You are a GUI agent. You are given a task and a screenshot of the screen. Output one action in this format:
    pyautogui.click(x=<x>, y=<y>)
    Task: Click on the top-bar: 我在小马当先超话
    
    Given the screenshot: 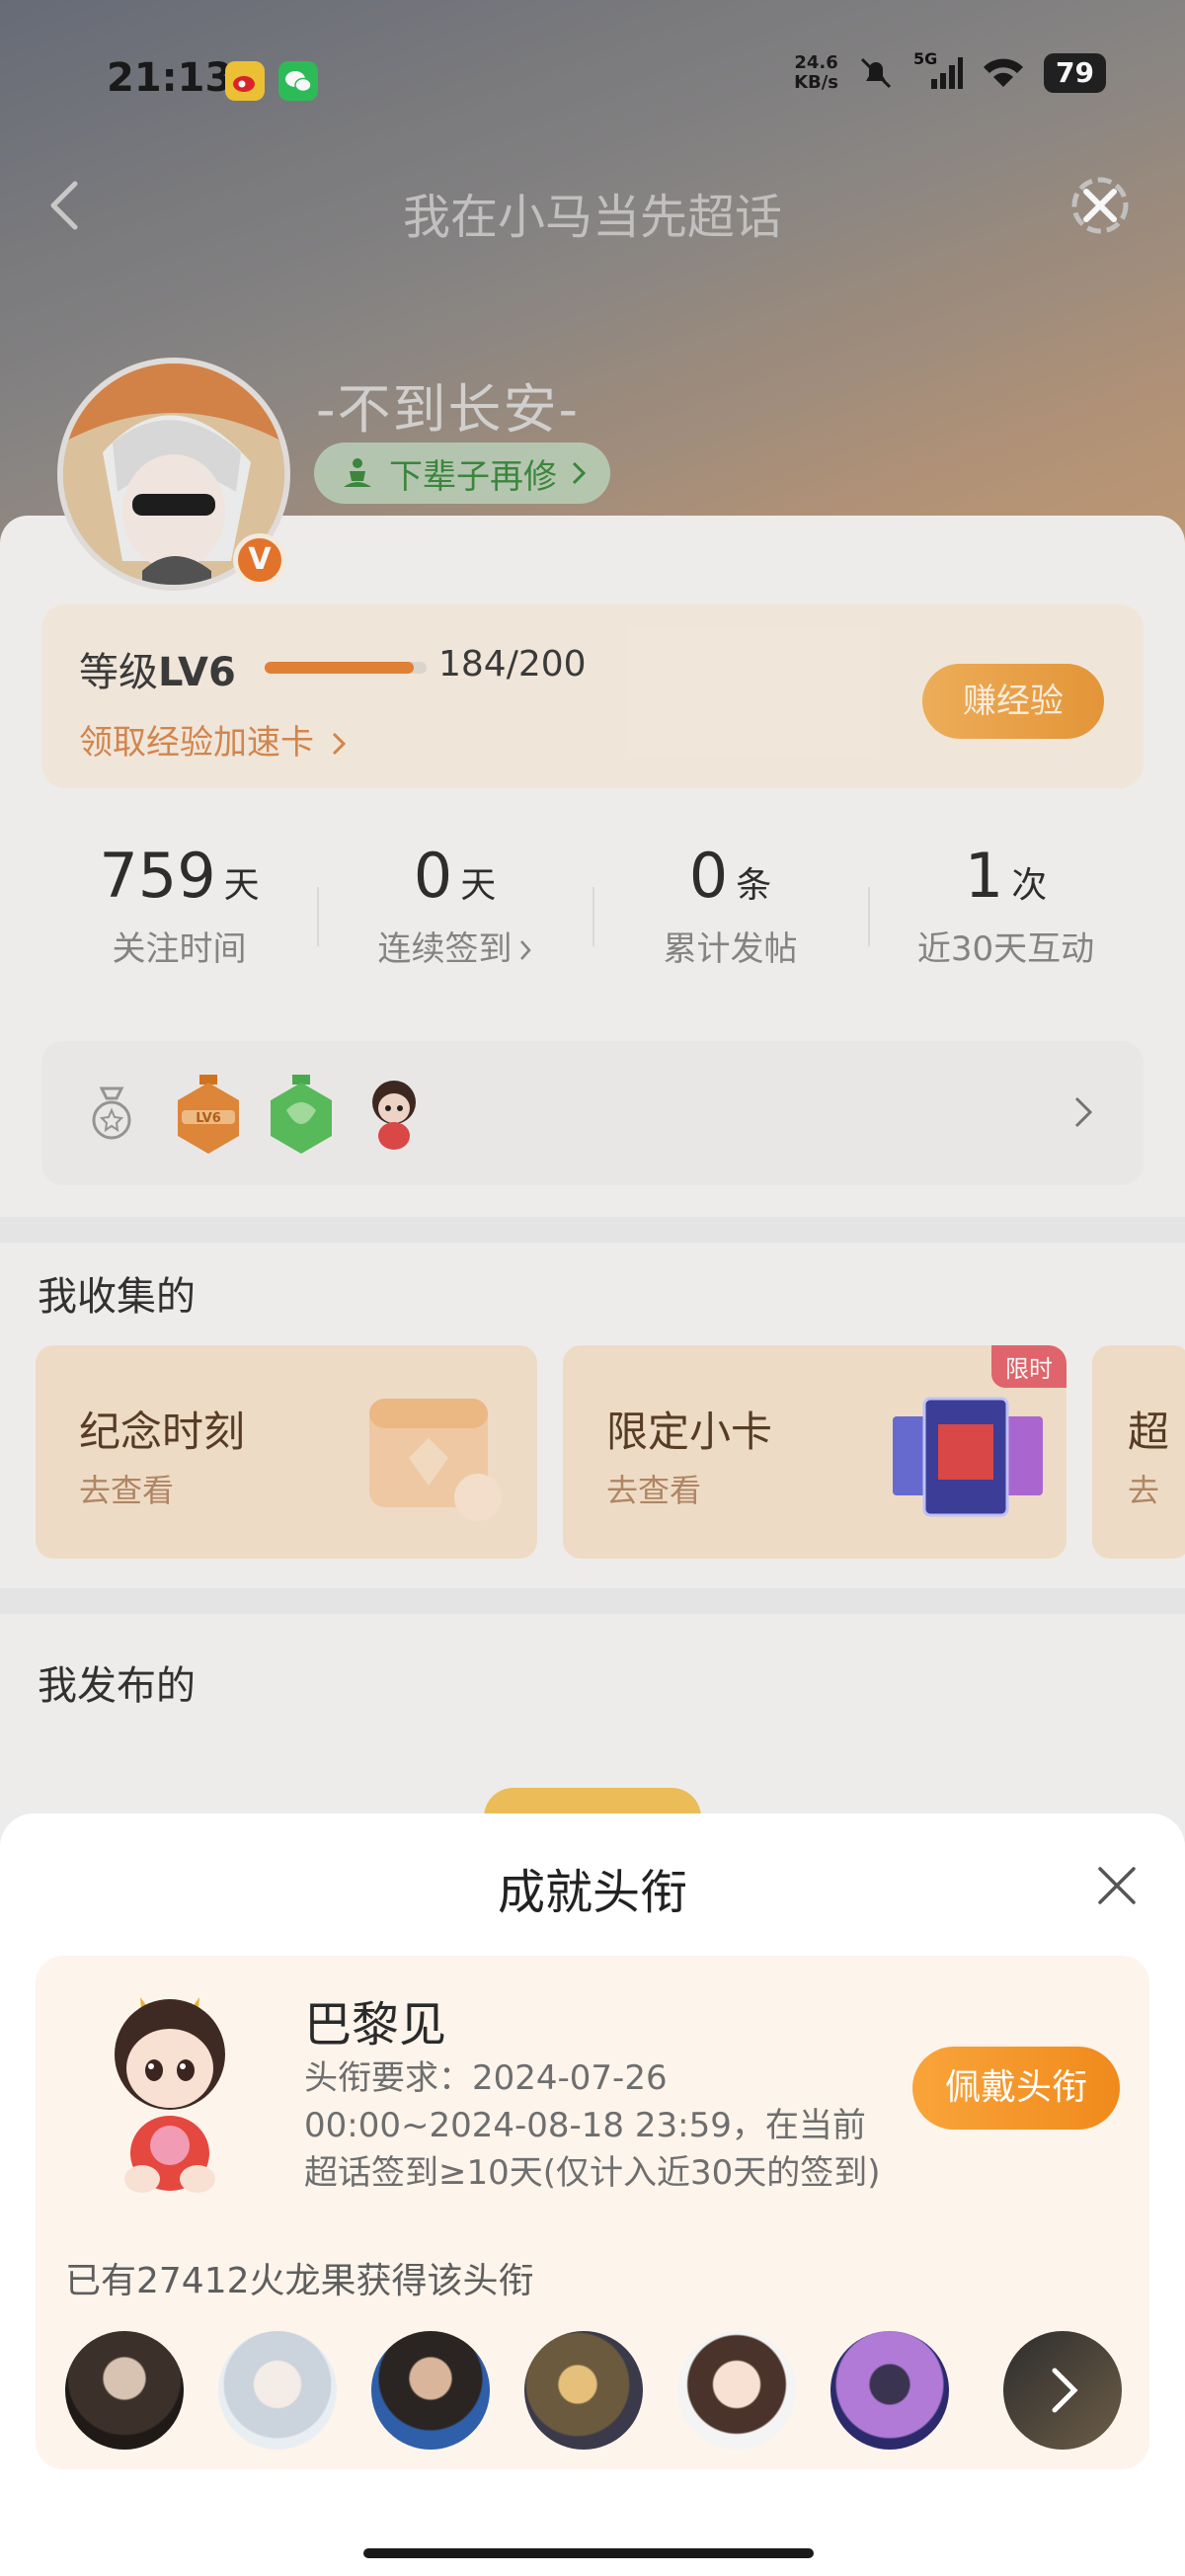 What is the action you would take?
    pyautogui.click(x=592, y=207)
    